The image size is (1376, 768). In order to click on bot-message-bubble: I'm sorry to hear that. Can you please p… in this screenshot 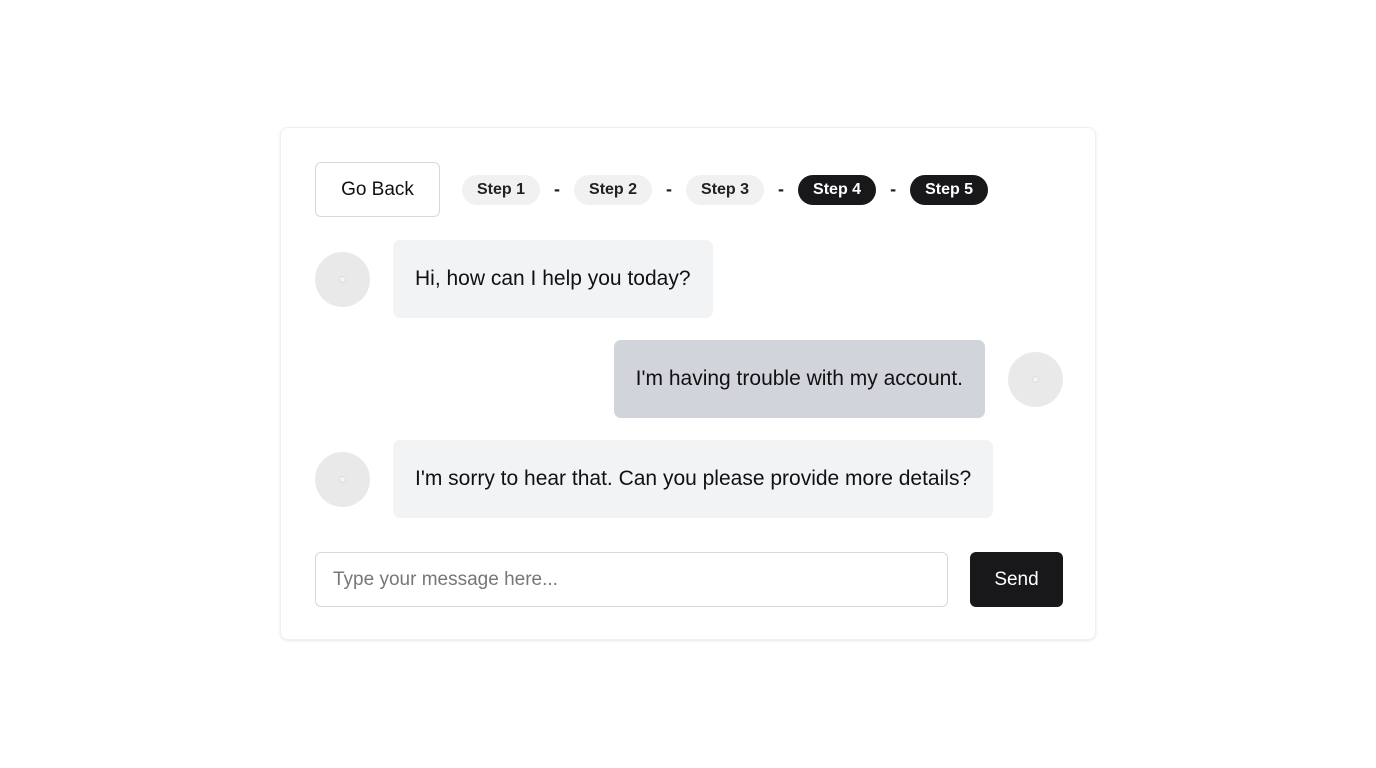, I will do `click(693, 479)`.